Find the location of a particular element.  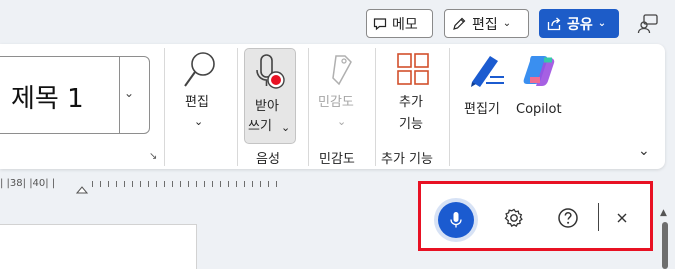

person-feedback-icon is located at coordinates (647, 24).